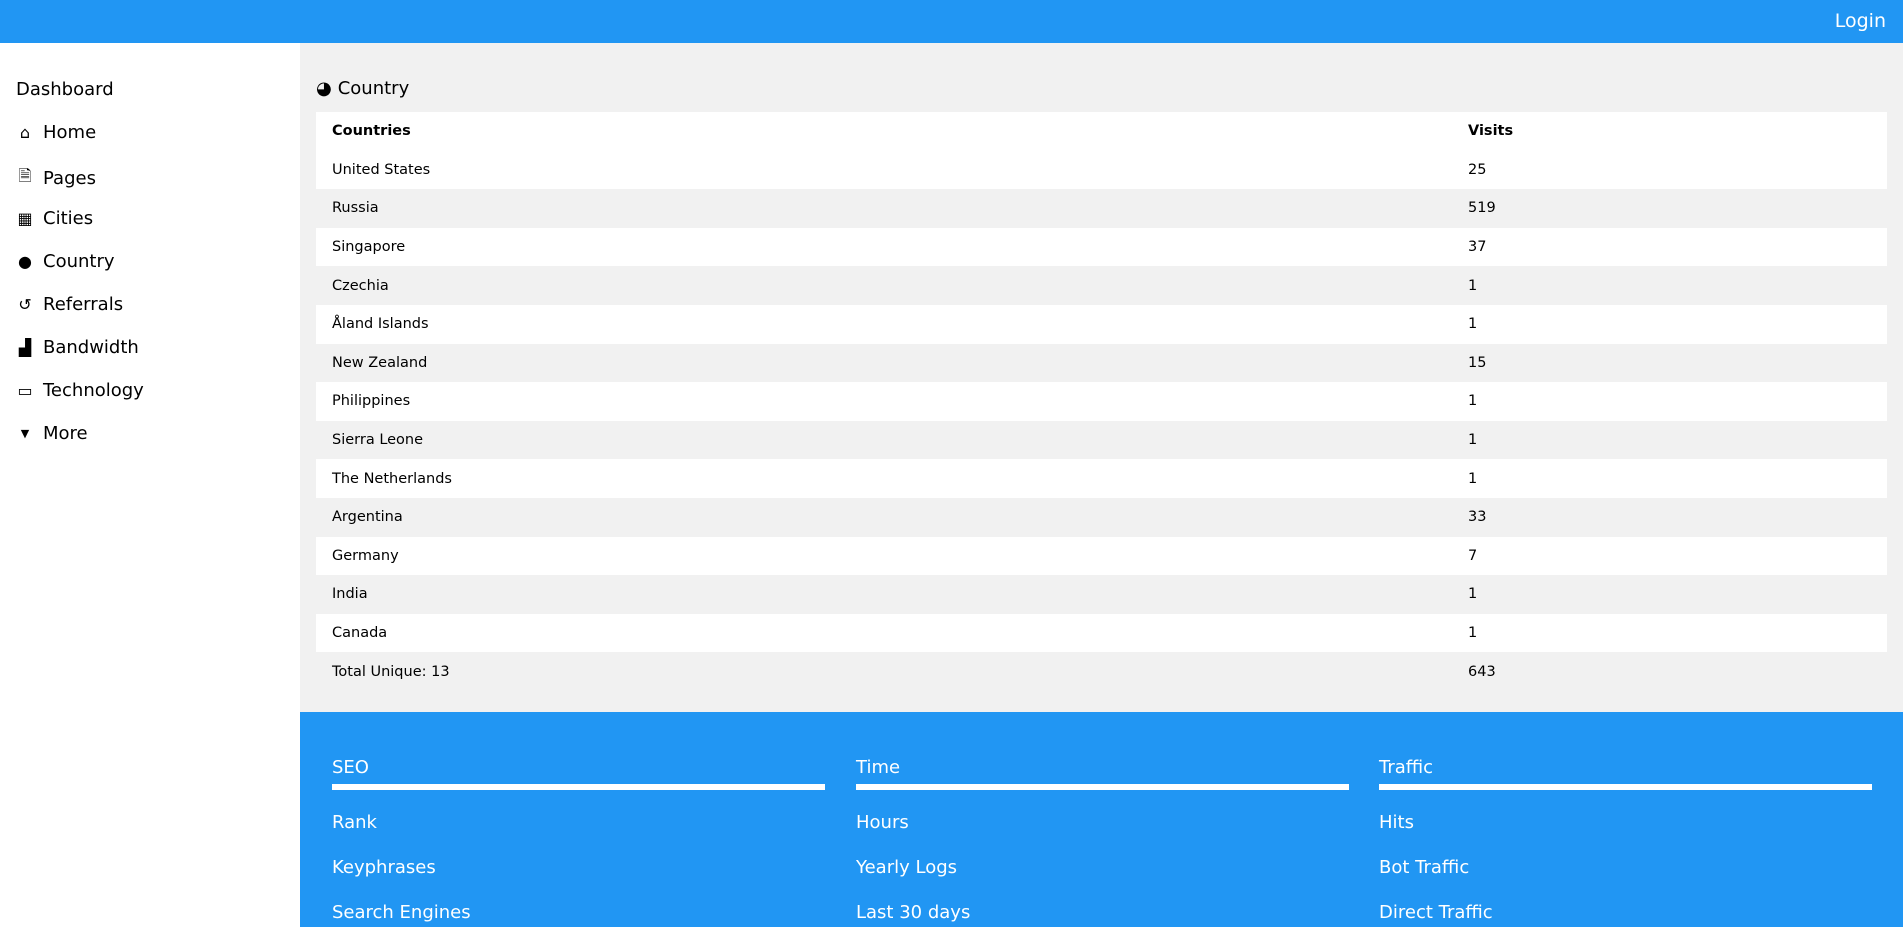 This screenshot has width=1903, height=927. Describe the element at coordinates (324, 88) in the screenshot. I see `dashboard-gauge-icon: ◕` at that location.